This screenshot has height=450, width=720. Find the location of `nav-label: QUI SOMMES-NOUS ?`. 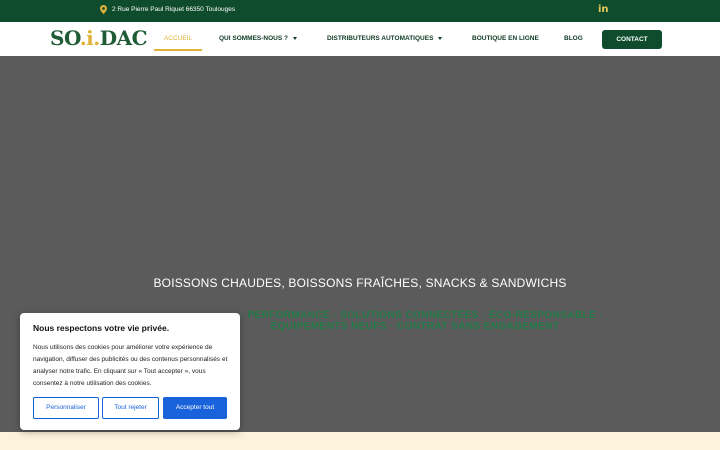

nav-label: QUI SOMMES-NOUS ? is located at coordinates (253, 38).